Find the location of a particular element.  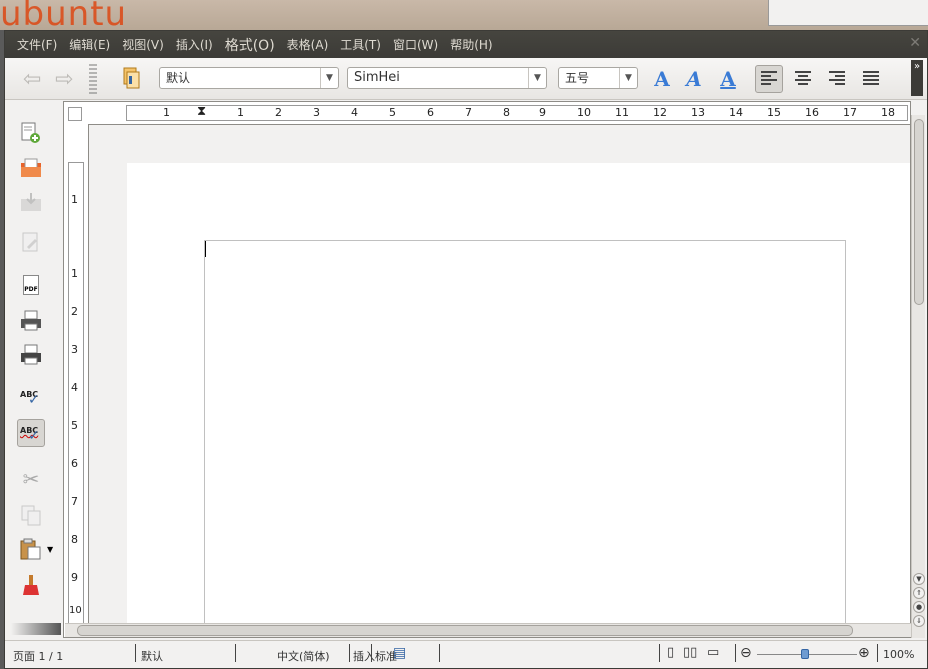

underline-button: A is located at coordinates (728, 79).